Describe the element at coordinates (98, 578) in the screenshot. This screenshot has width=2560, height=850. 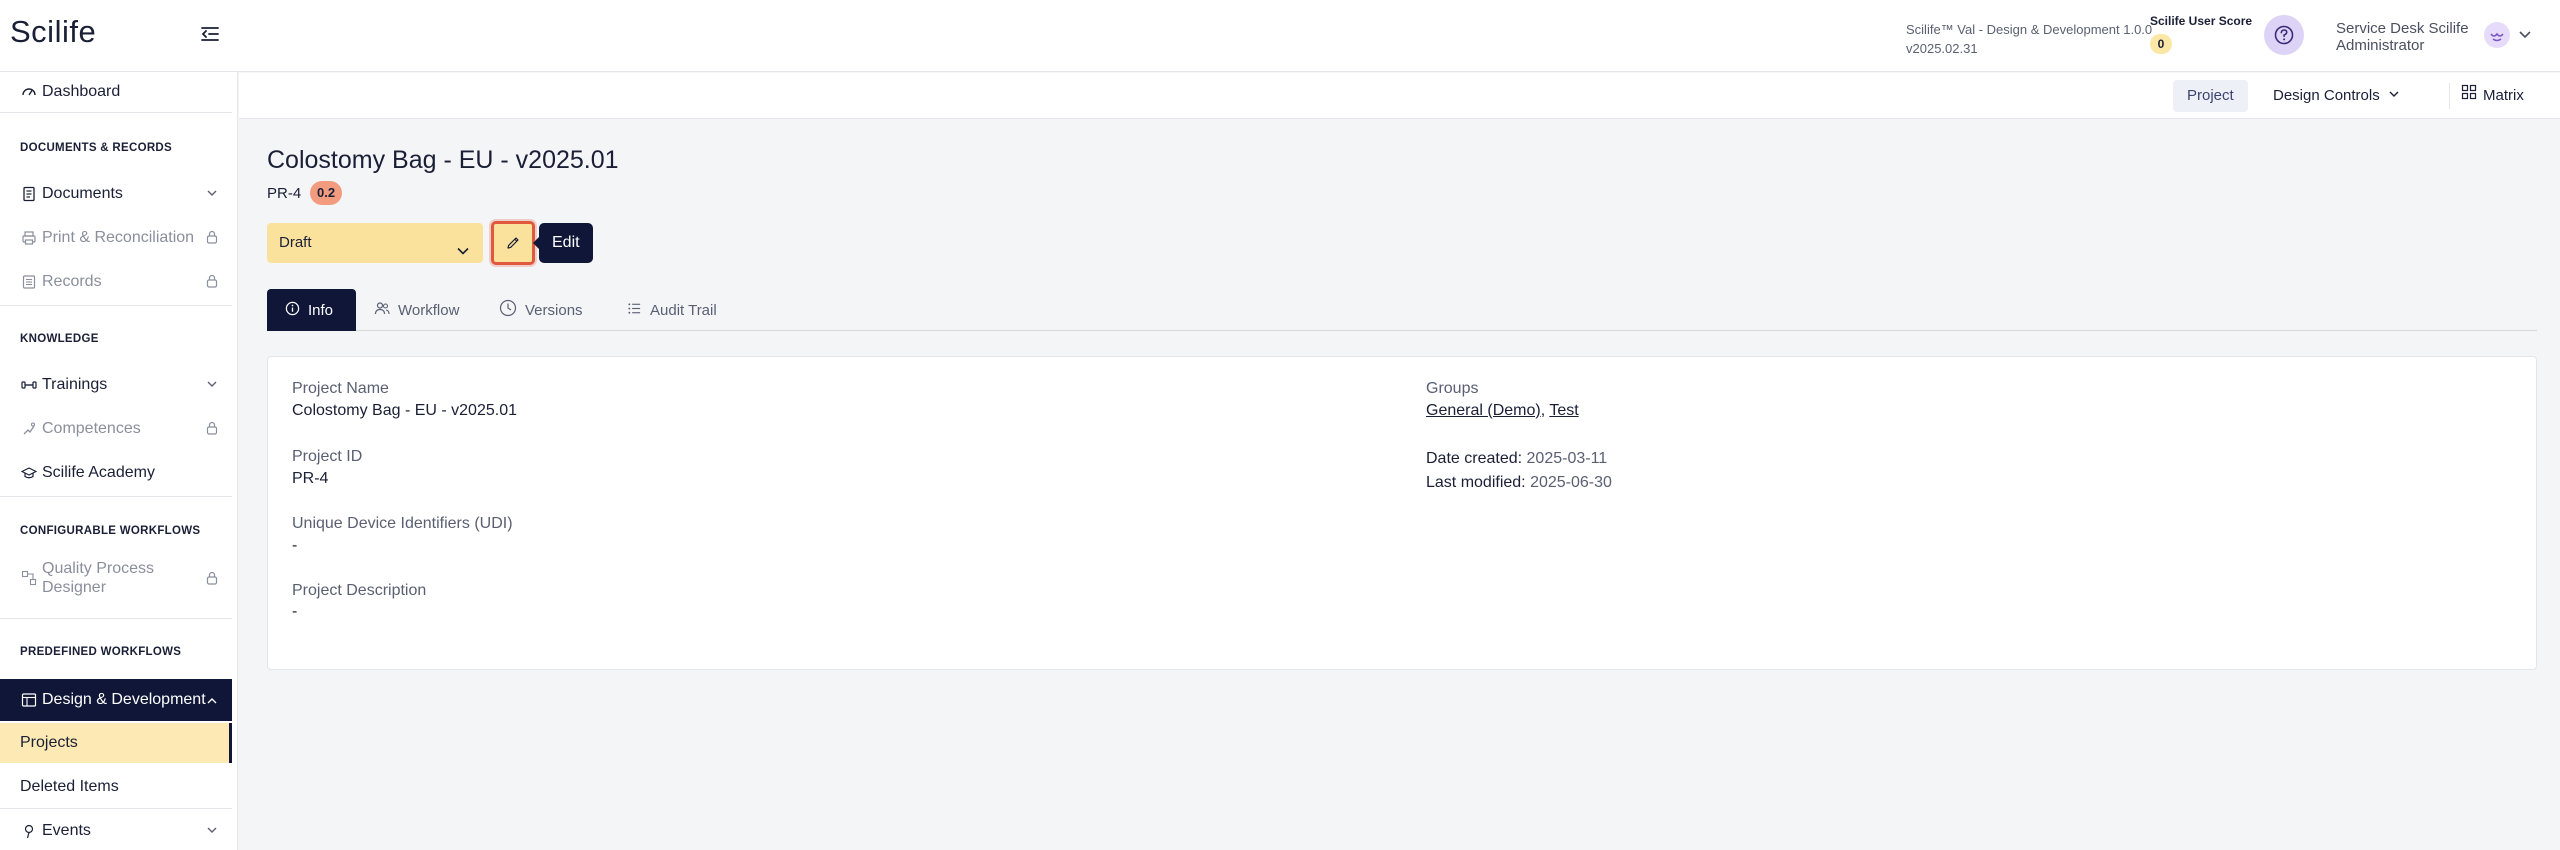
I see `sidebar-item-label: Quality Process Designer` at that location.